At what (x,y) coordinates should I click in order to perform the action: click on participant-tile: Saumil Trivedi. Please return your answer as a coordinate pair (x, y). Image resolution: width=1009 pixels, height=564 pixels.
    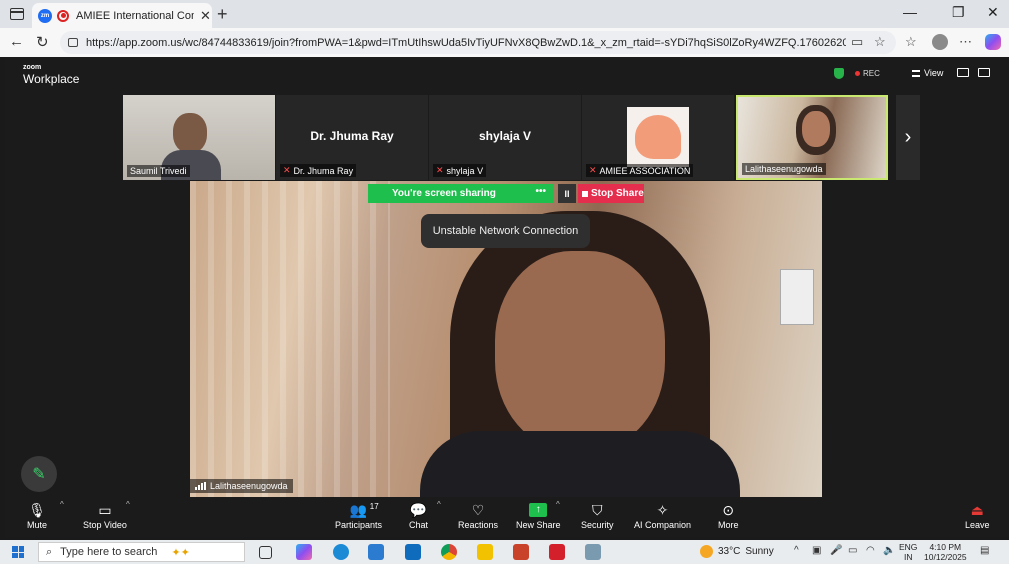
    Looking at the image, I should click on (199, 137).